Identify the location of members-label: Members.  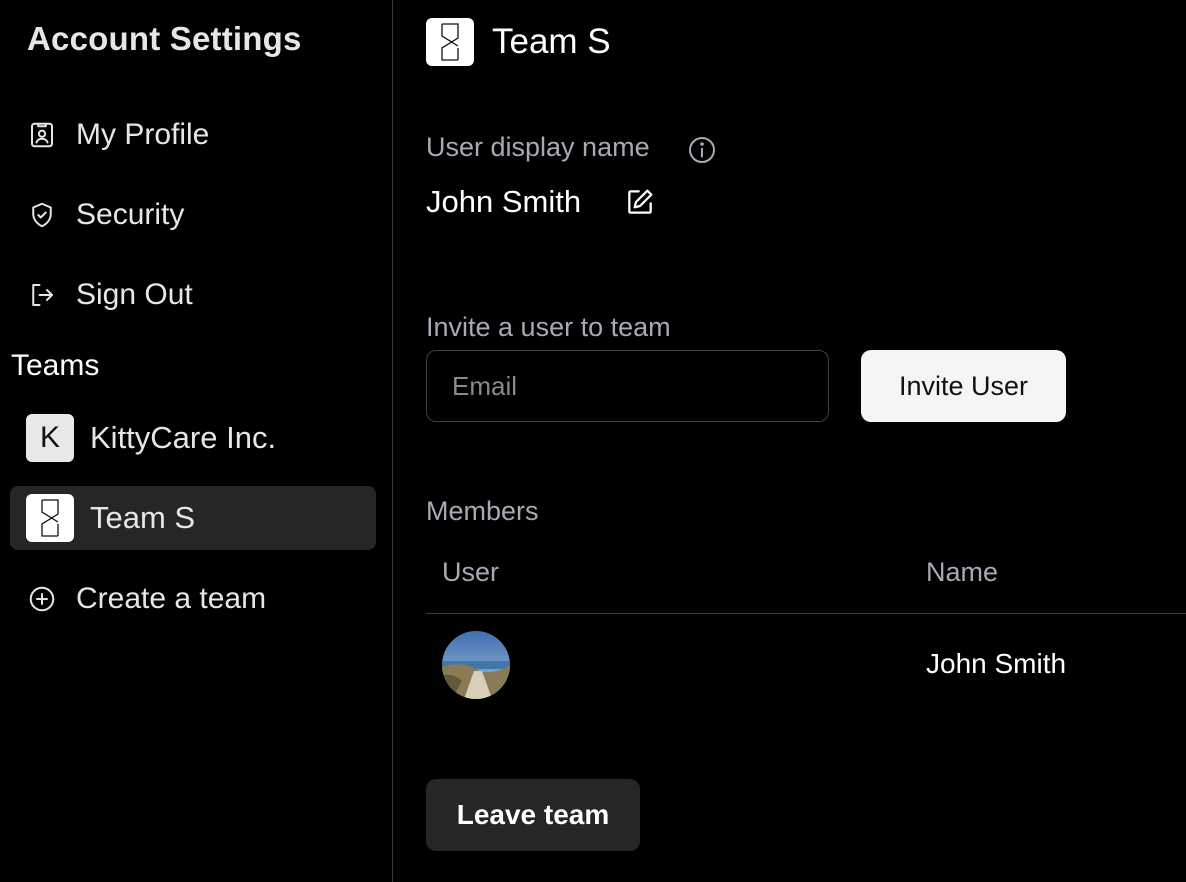
(482, 511).